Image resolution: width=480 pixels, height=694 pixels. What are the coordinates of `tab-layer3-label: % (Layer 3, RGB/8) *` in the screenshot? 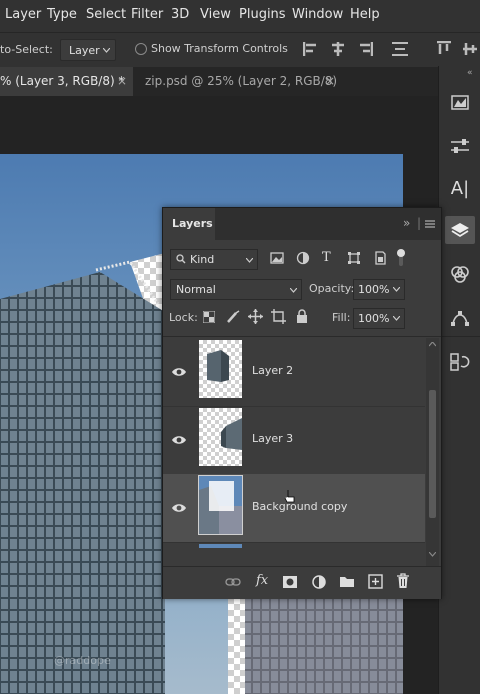 It's located at (62, 81).